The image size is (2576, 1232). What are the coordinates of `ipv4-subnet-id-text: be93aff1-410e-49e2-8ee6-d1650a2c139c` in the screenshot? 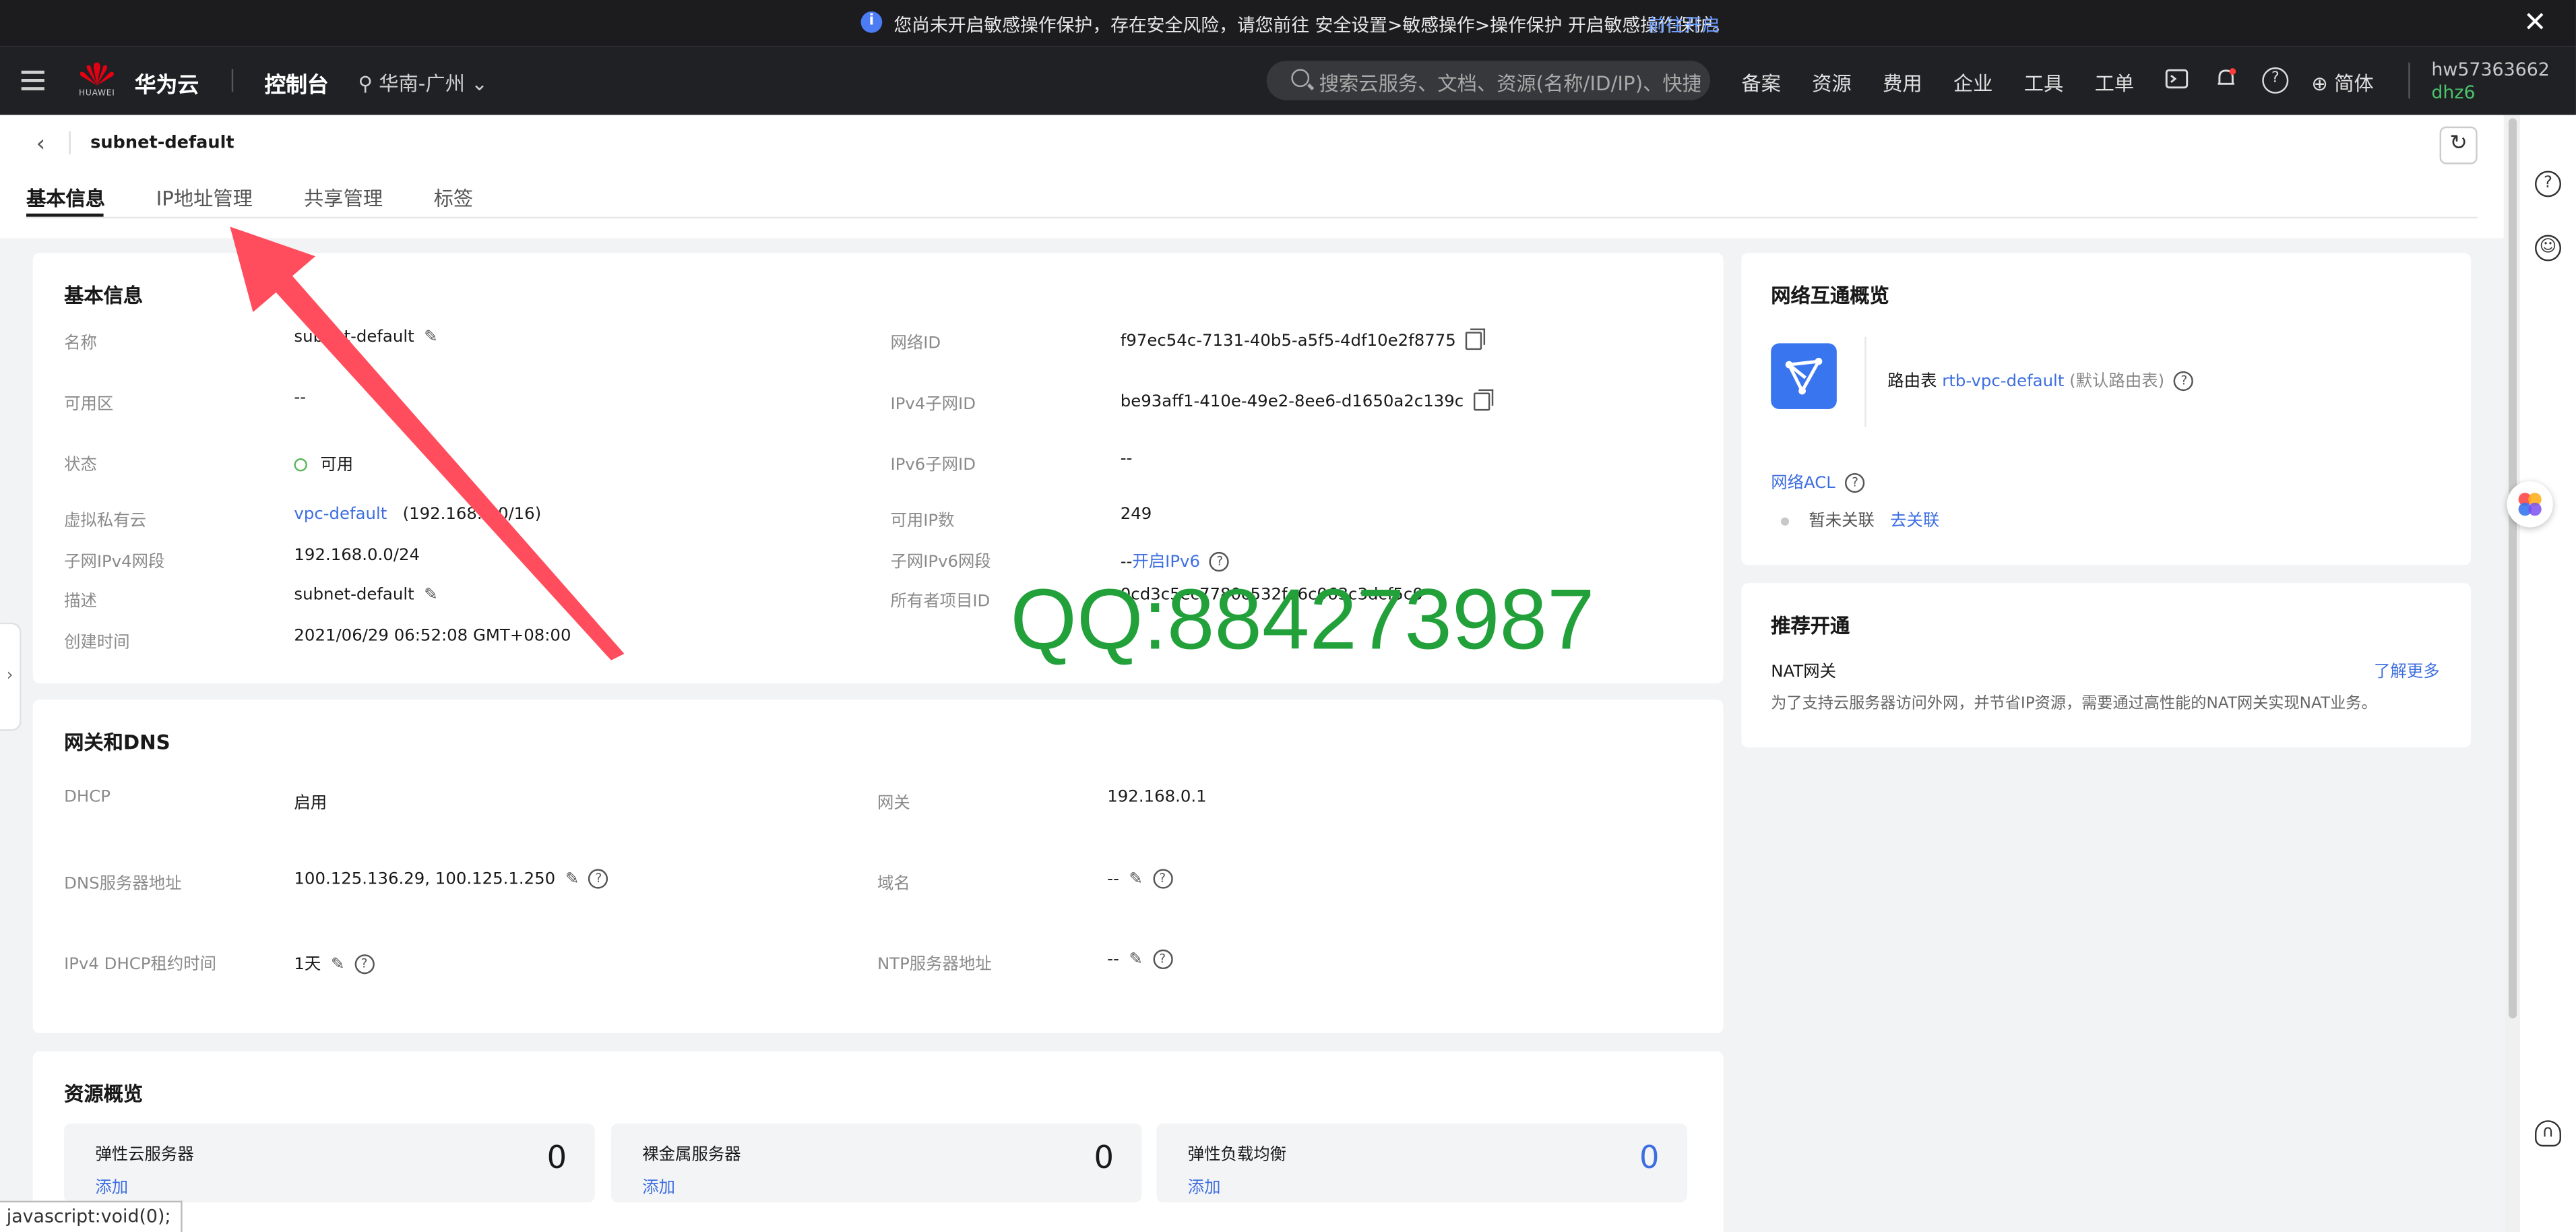 It's located at (1292, 403).